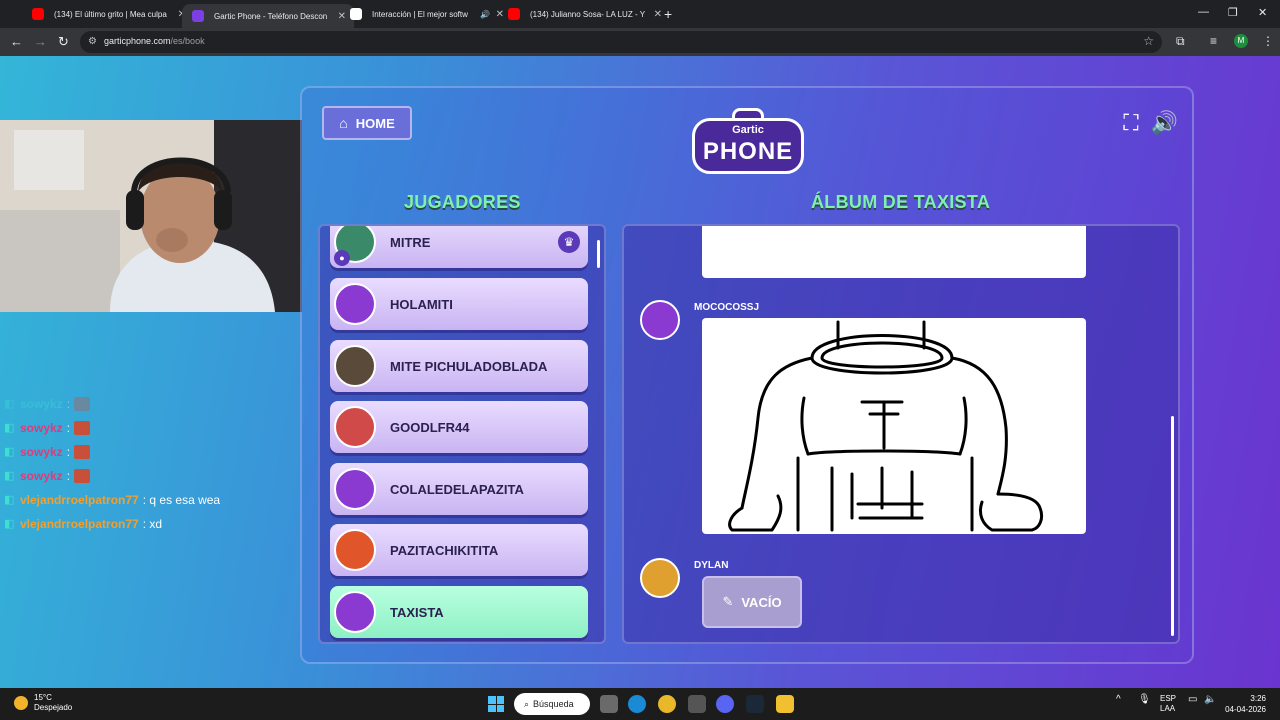 The image size is (1280, 720). Describe the element at coordinates (748, 130) in the screenshot. I see `logo-text-top: Gartic` at that location.